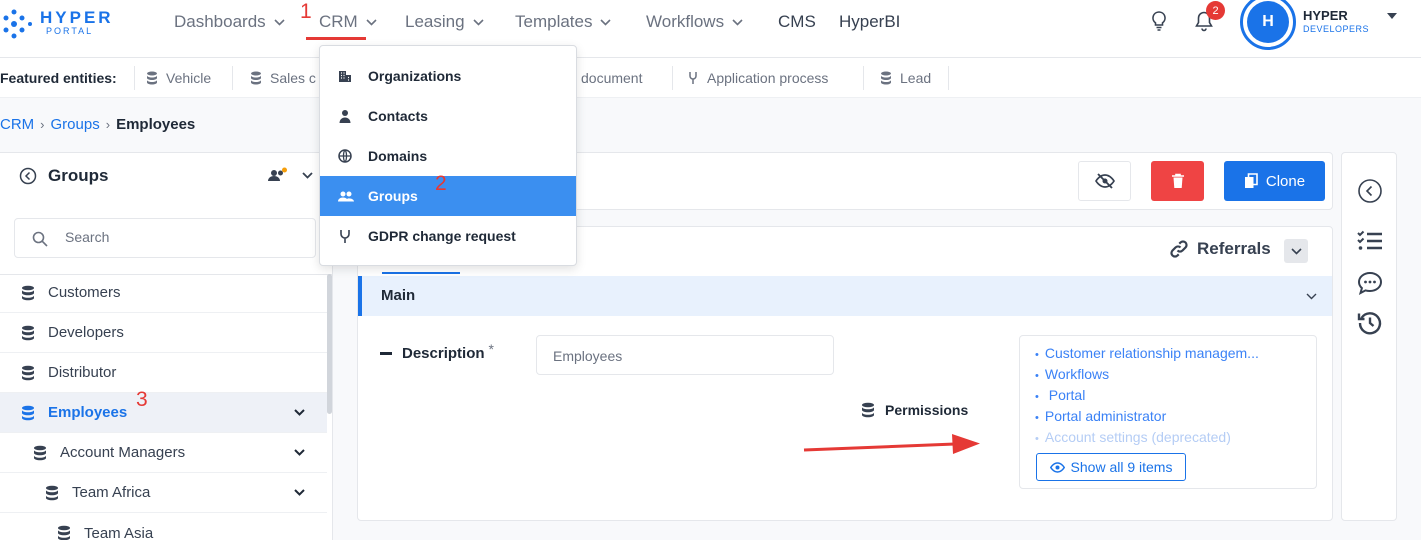 This screenshot has height=540, width=1421. I want to click on nav-hyperbi-label: HyperBI, so click(870, 21).